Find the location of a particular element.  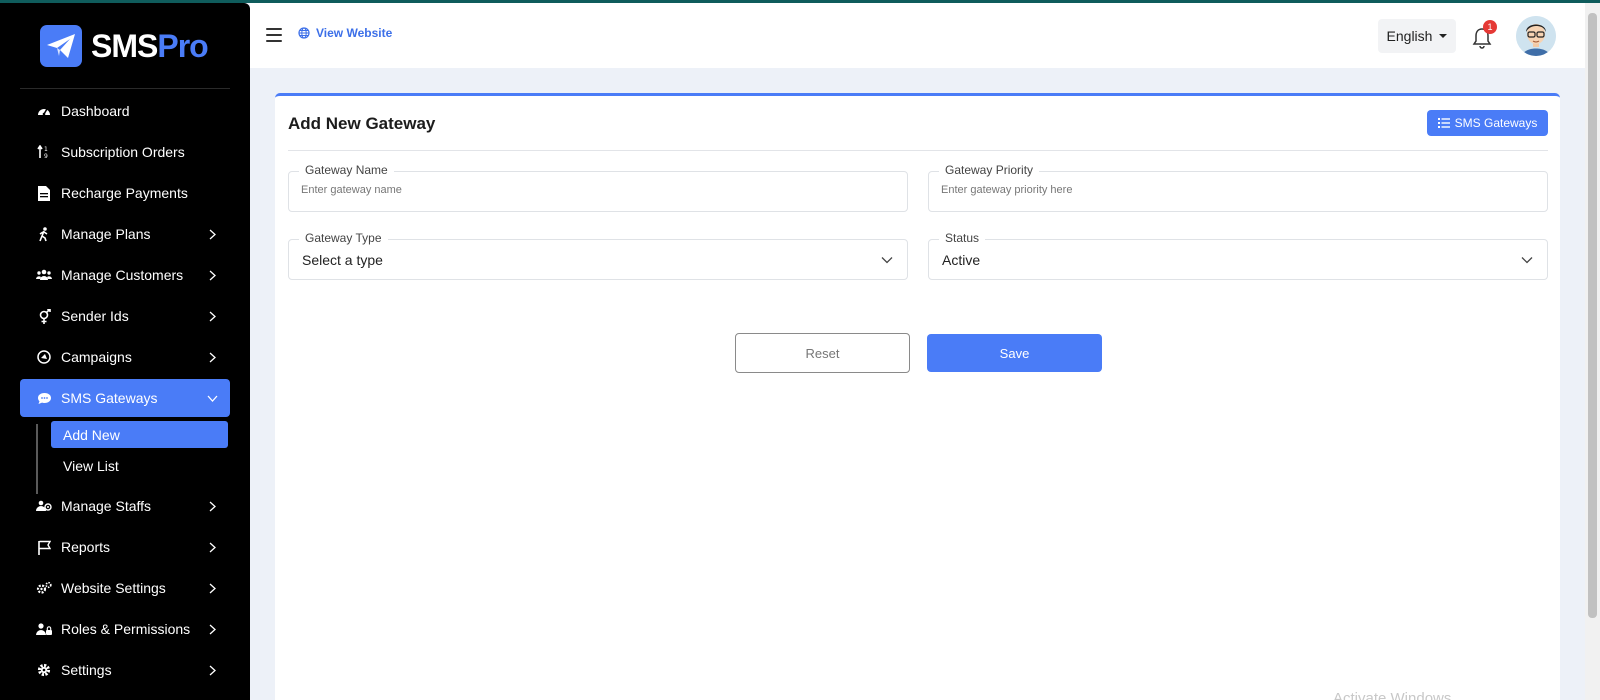

hamburger-menu-icon is located at coordinates (274, 35).